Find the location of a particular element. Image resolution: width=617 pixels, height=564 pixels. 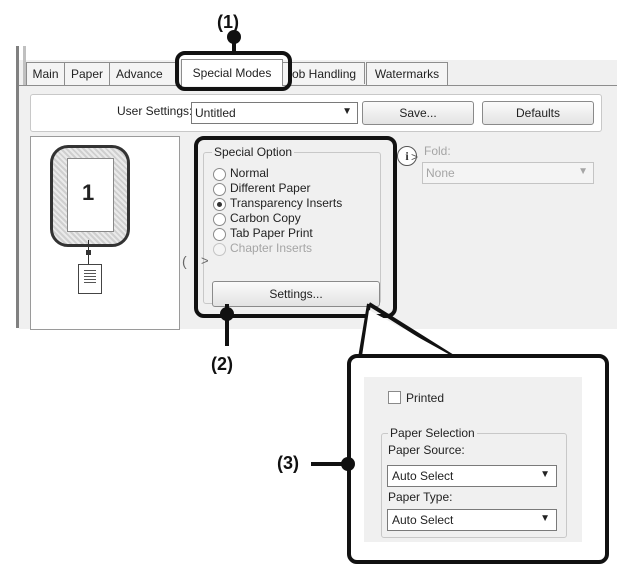

printed-label: Printed is located at coordinates (425, 398).